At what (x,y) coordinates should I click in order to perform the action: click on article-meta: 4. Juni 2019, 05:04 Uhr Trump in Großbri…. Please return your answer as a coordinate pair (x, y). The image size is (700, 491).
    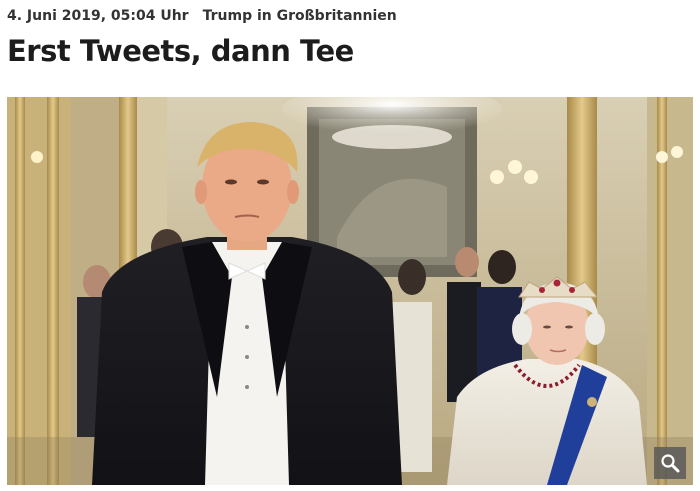
    Looking at the image, I should click on (202, 16).